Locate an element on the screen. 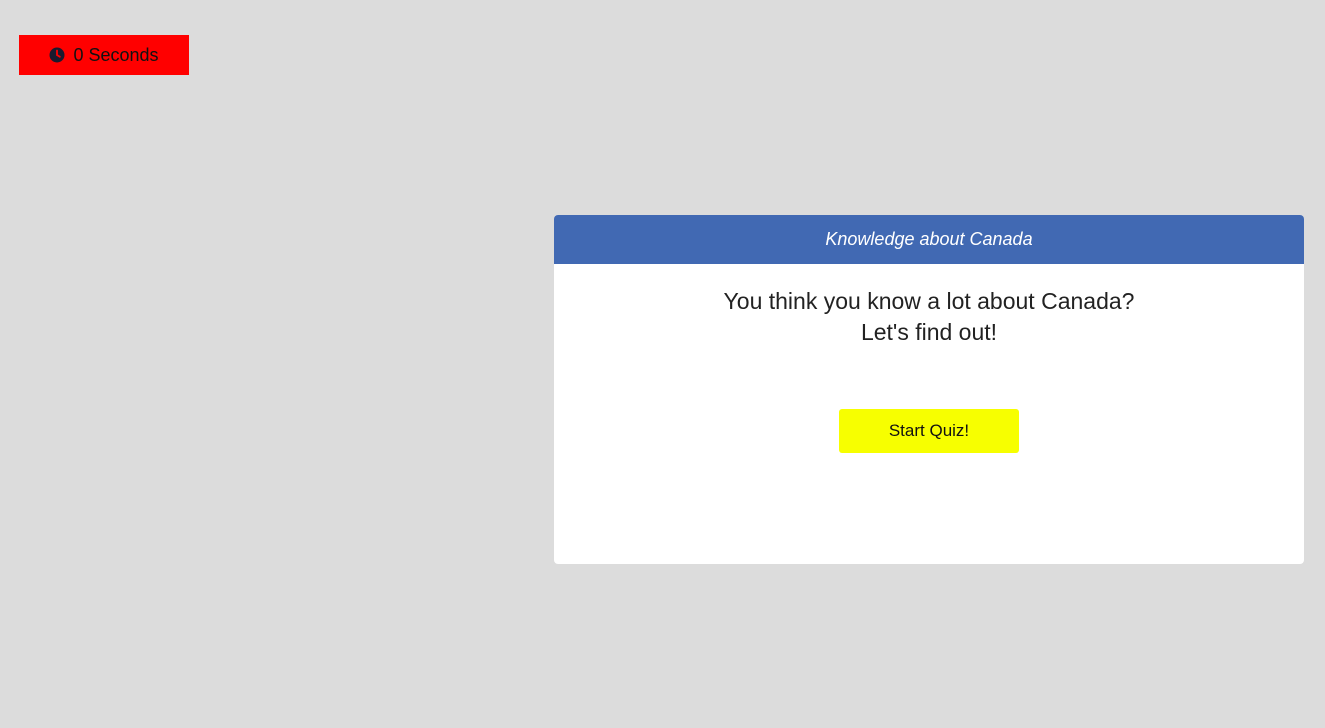 This screenshot has width=1325, height=728. quiz-title: Knowledge about Canada is located at coordinates (929, 239).